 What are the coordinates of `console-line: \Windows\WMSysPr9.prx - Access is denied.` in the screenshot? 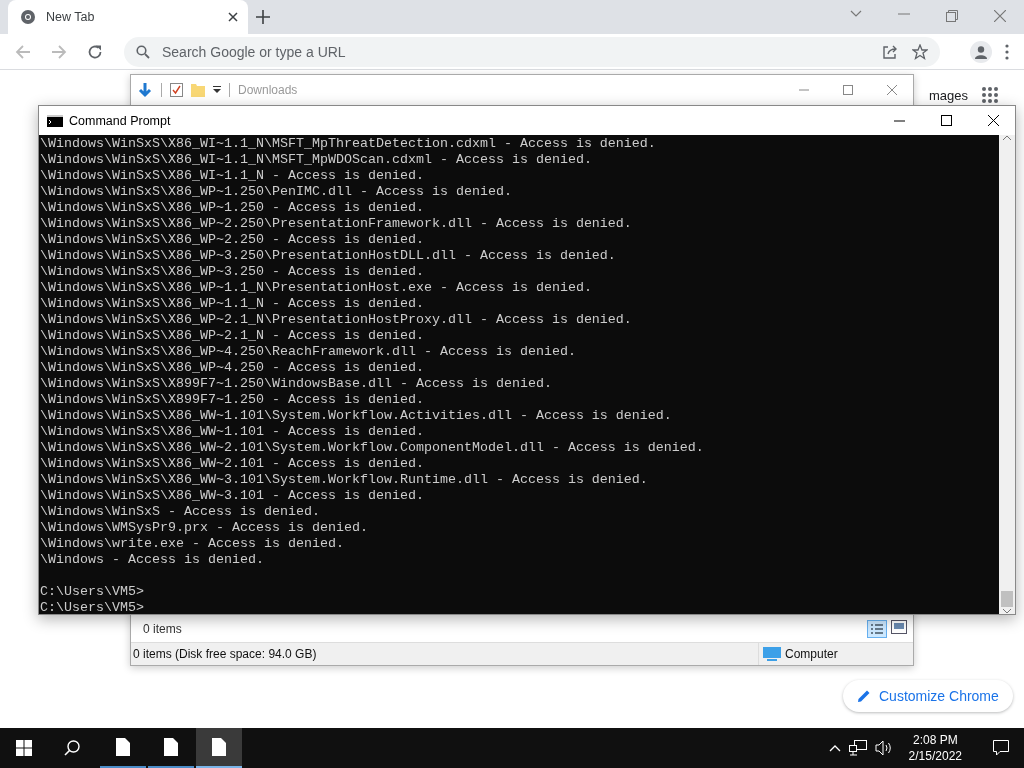 It's located at (204, 528).